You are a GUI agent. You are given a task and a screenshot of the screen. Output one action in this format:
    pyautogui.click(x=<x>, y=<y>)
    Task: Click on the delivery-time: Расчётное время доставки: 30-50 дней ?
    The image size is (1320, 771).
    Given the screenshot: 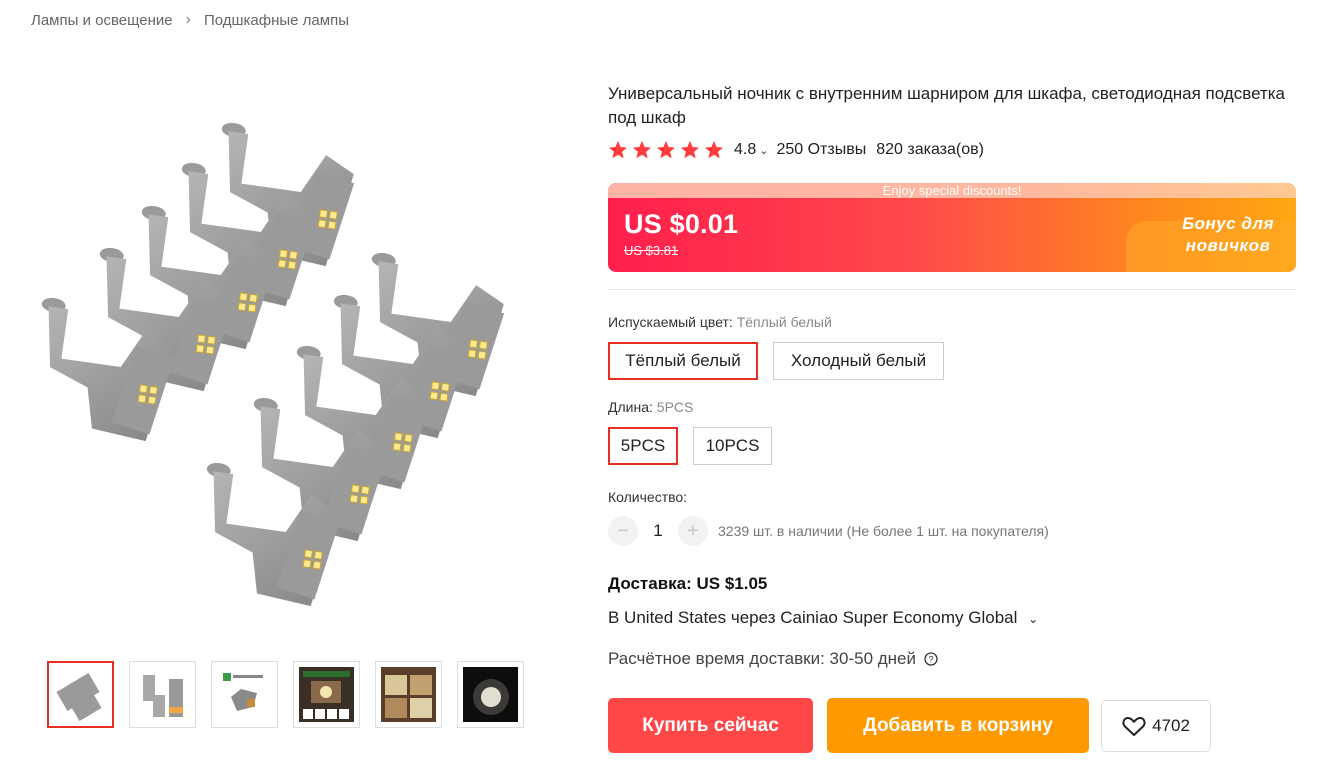 What is the action you would take?
    pyautogui.click(x=773, y=659)
    